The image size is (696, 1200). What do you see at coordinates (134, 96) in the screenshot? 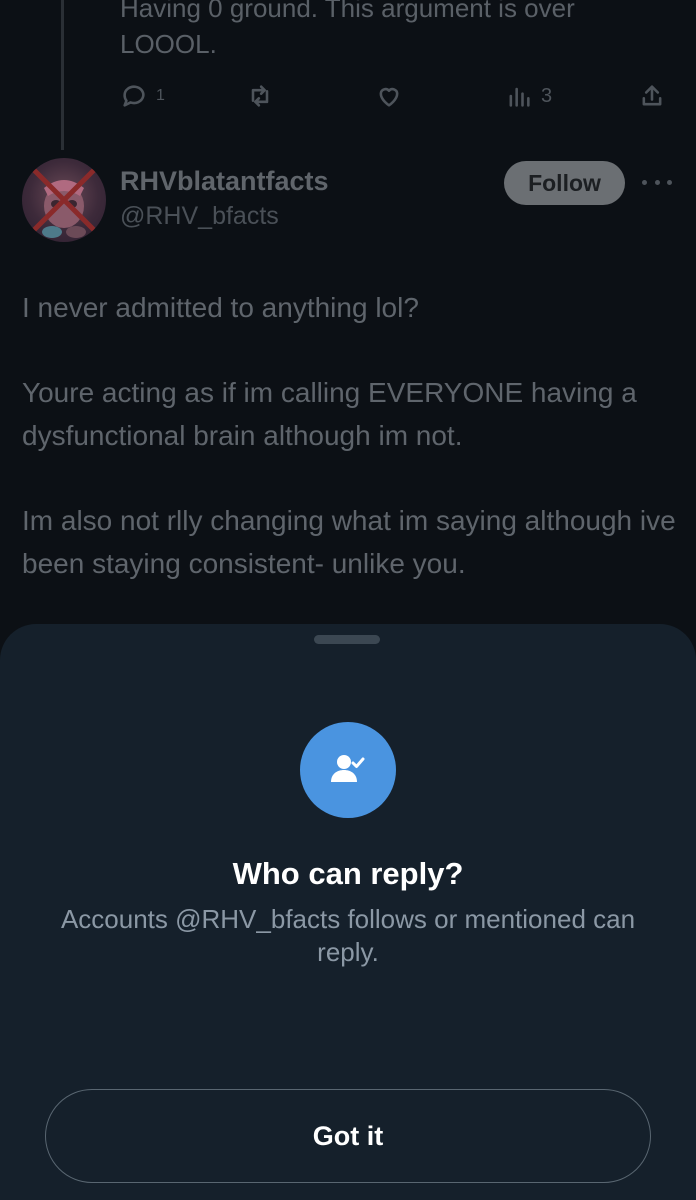
I see `reply-icon` at bounding box center [134, 96].